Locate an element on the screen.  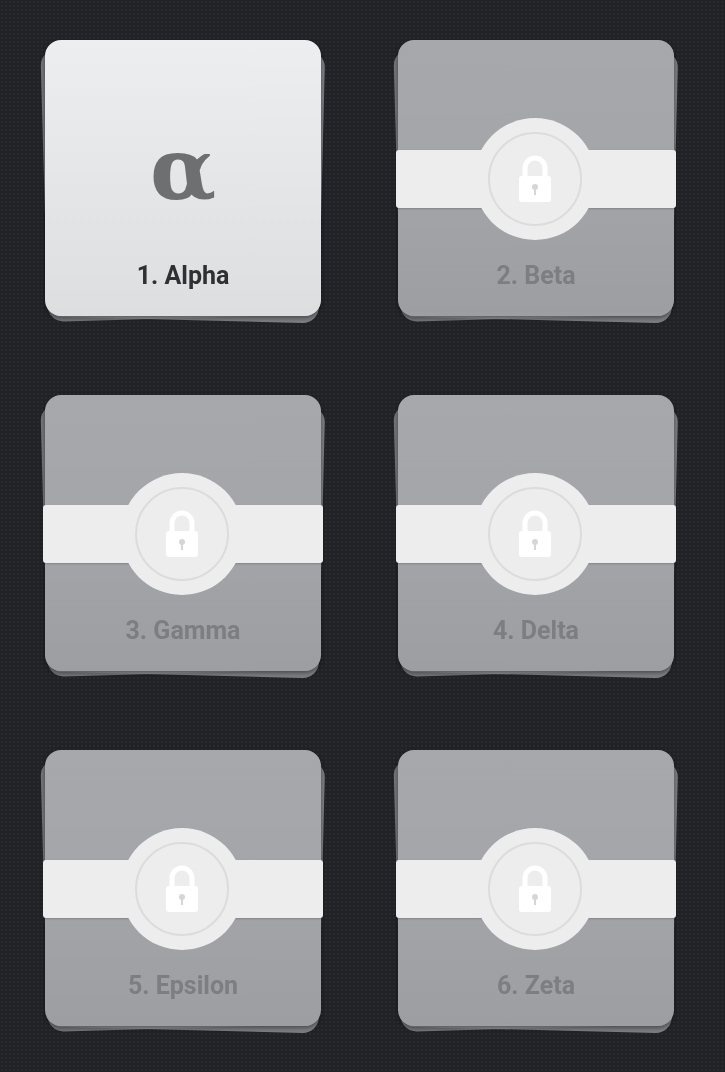
level-card: α 1. Alpha is located at coordinates (183, 178).